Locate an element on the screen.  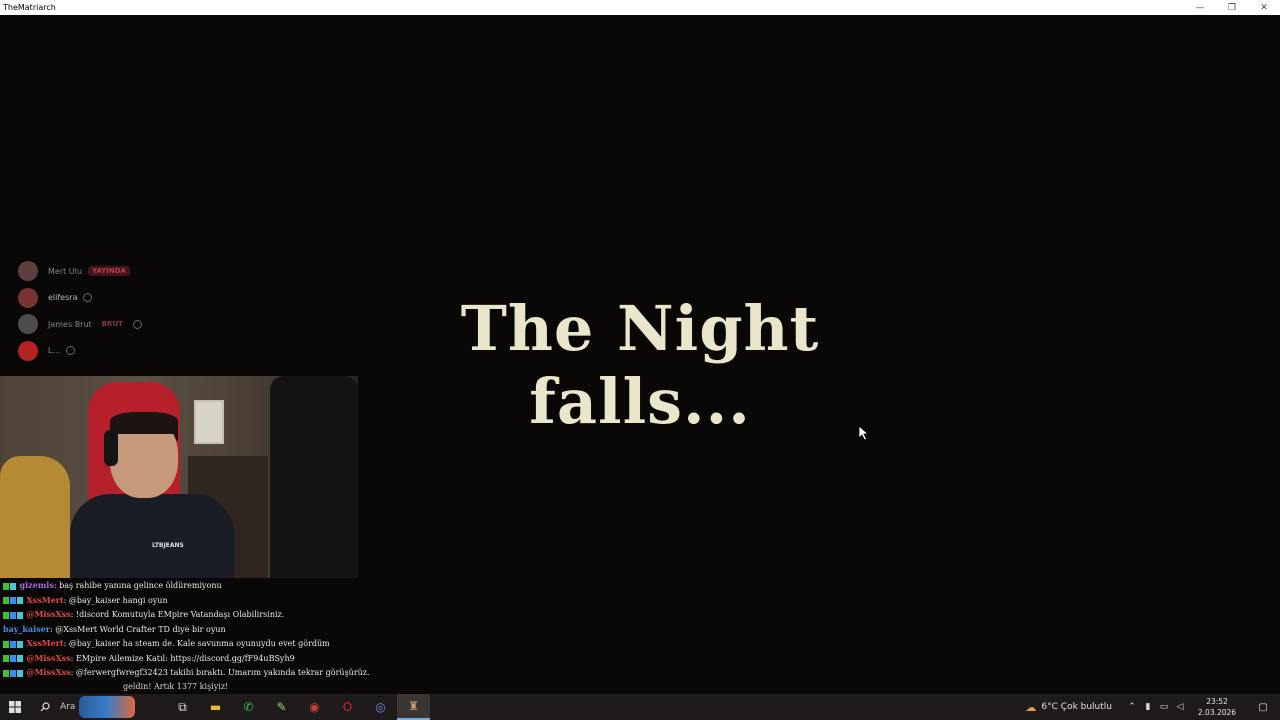
live-badge: YAYINDA is located at coordinates (108, 271).